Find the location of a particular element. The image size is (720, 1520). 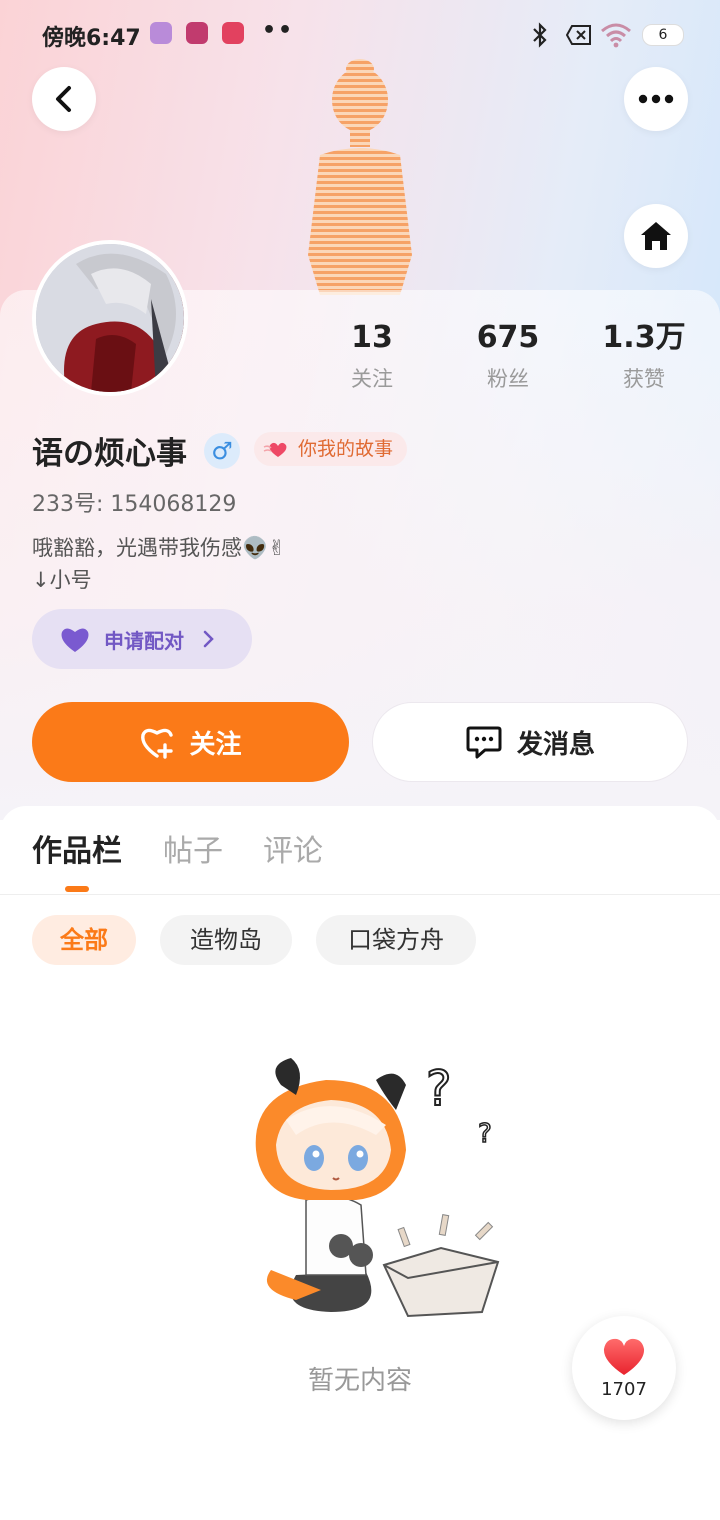

stat-label: 关注 is located at coordinates (372, 379).